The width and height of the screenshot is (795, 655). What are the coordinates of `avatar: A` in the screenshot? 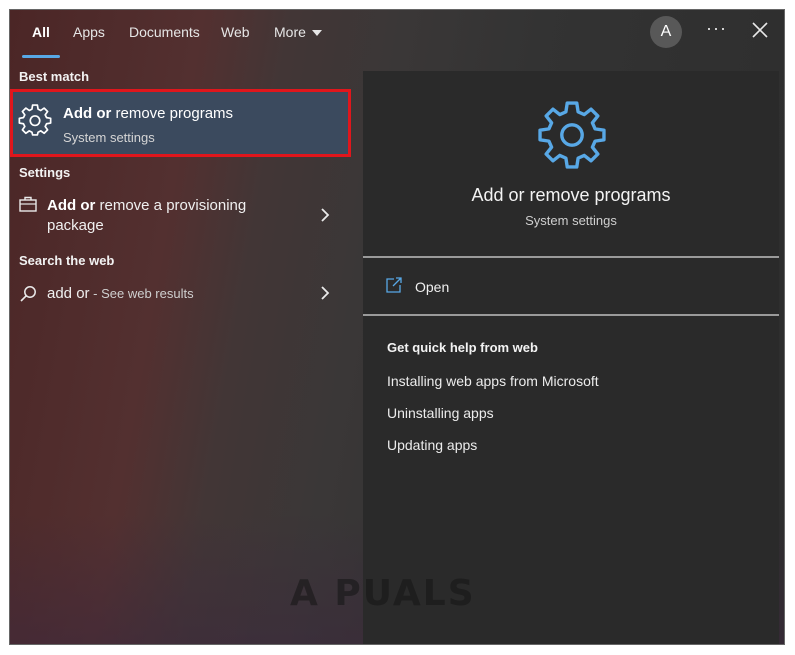 It's located at (666, 32).